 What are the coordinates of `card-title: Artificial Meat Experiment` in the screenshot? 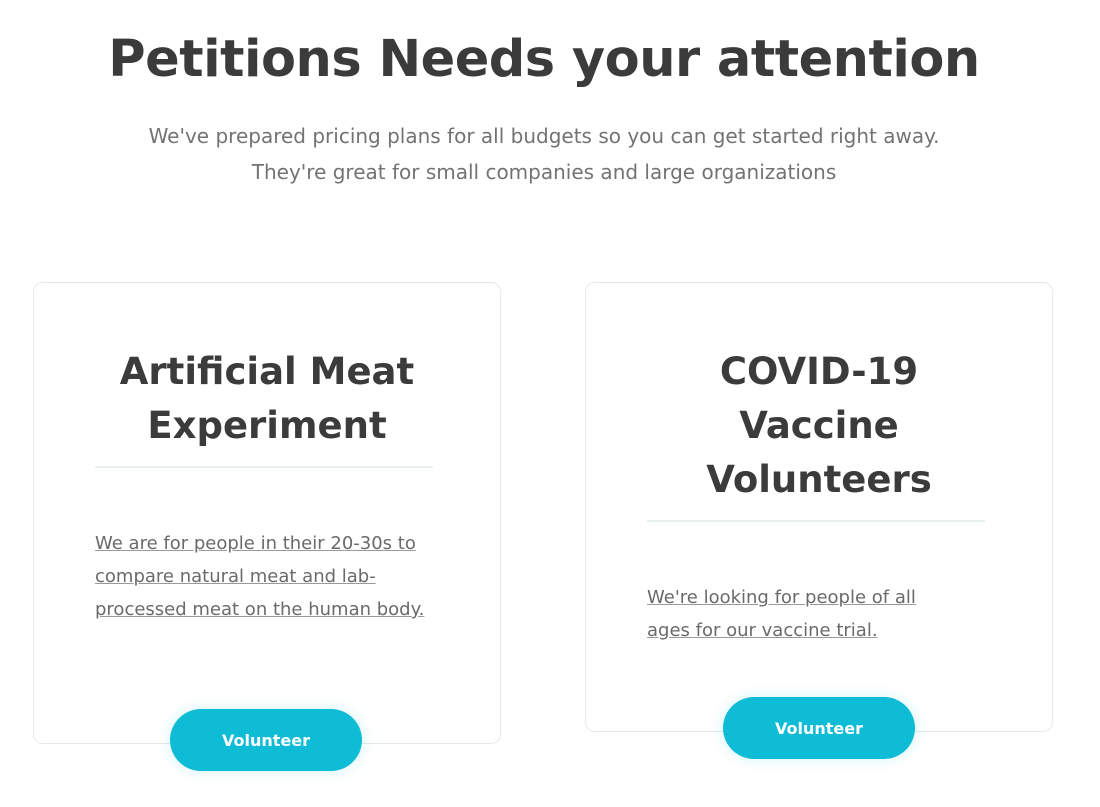 It's located at (267, 399).